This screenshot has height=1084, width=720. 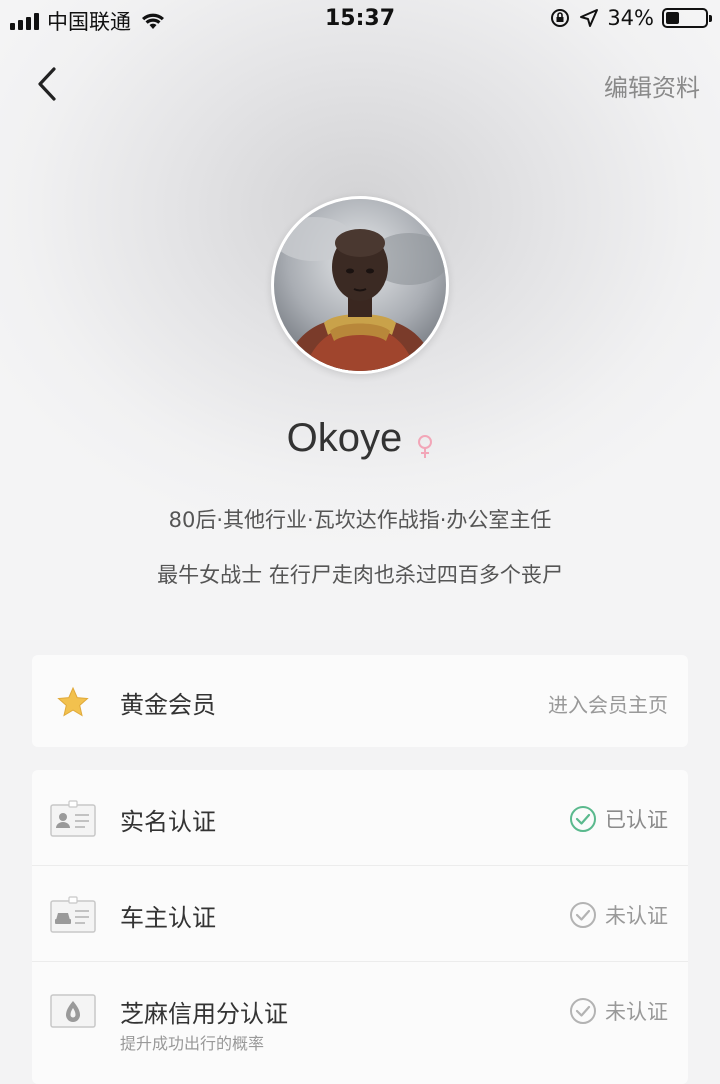 I want to click on back-button, so click(x=47, y=84).